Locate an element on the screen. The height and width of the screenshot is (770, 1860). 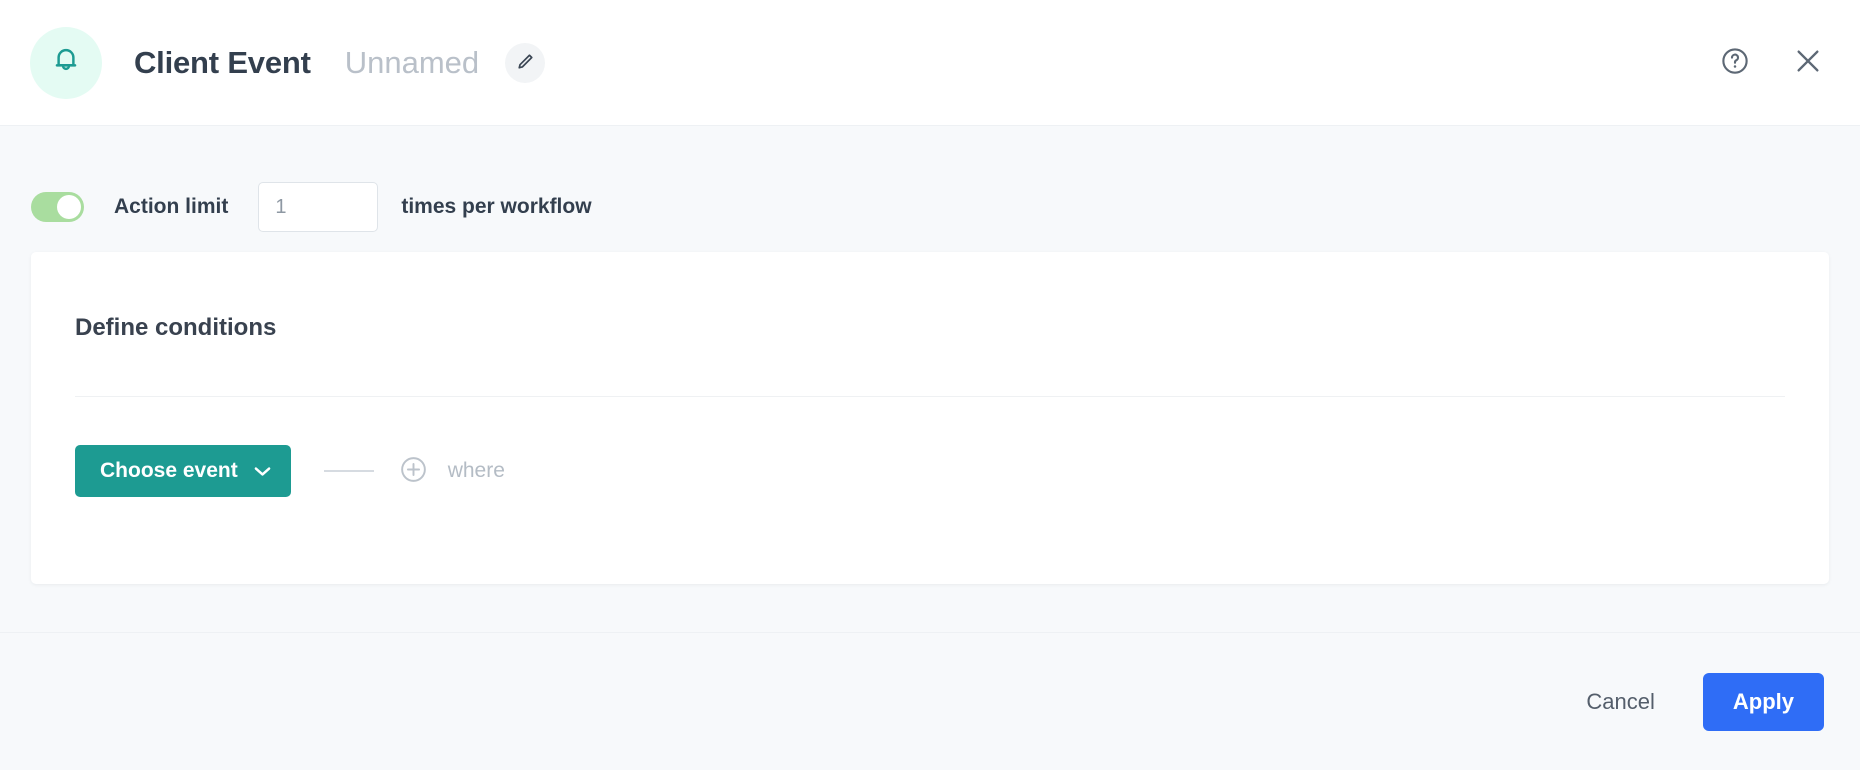
action-limit-input is located at coordinates (318, 207).